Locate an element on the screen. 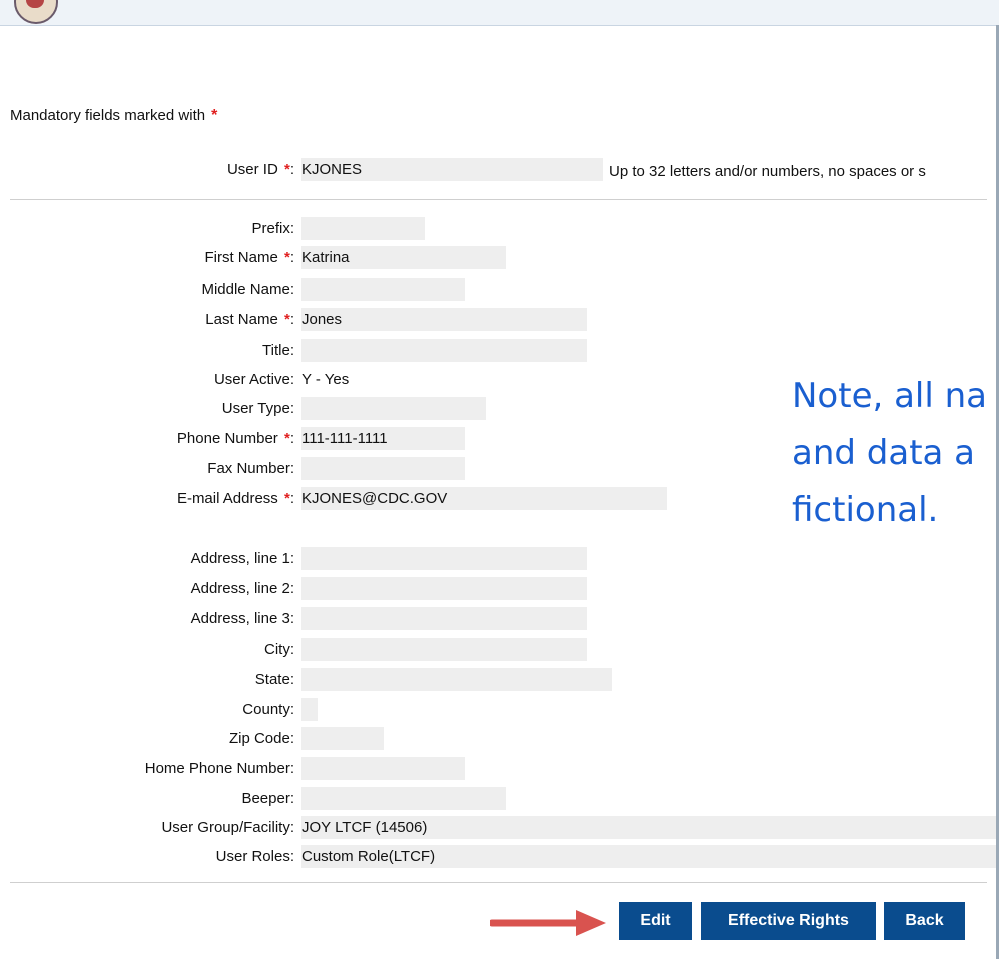  phone-label: Phone Number *: is located at coordinates (235, 438).